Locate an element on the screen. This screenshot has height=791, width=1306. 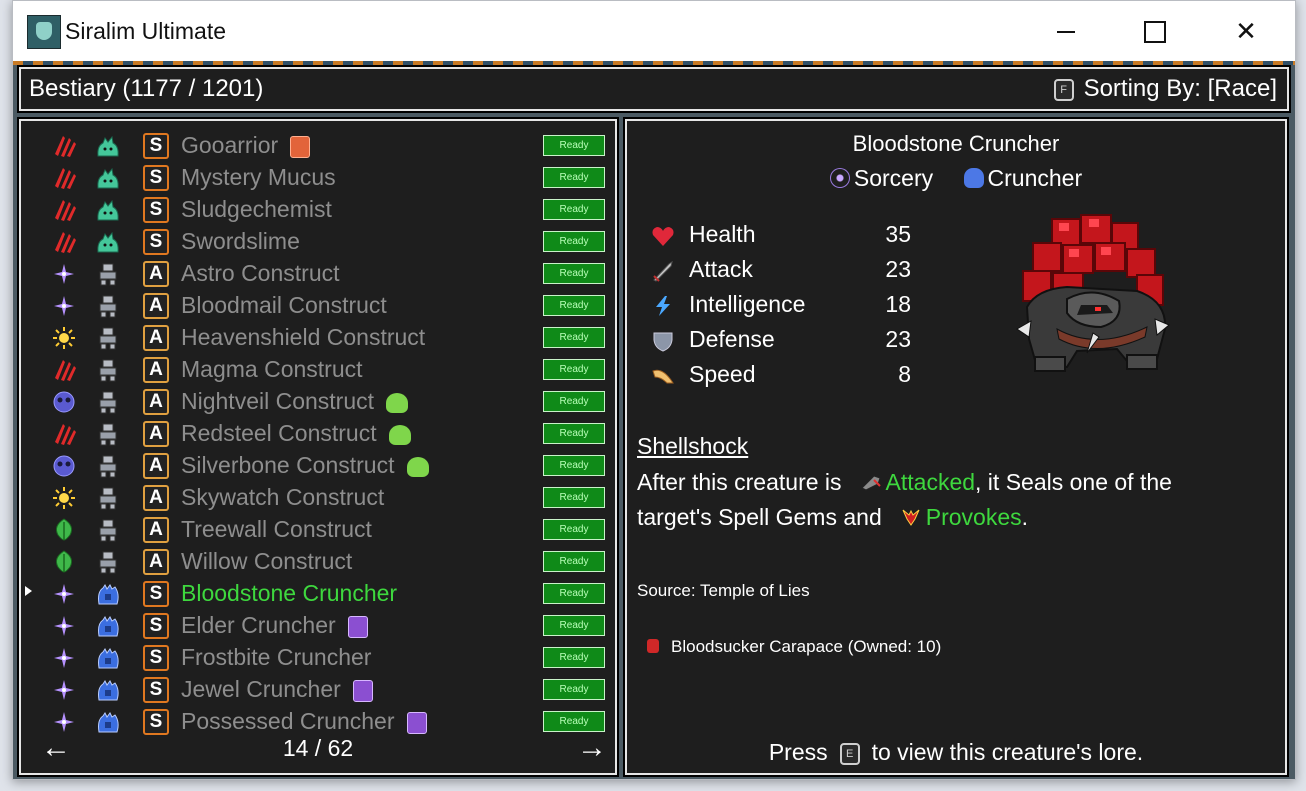
creature-row: A Treewall Construct Ready is located at coordinates (318, 529).